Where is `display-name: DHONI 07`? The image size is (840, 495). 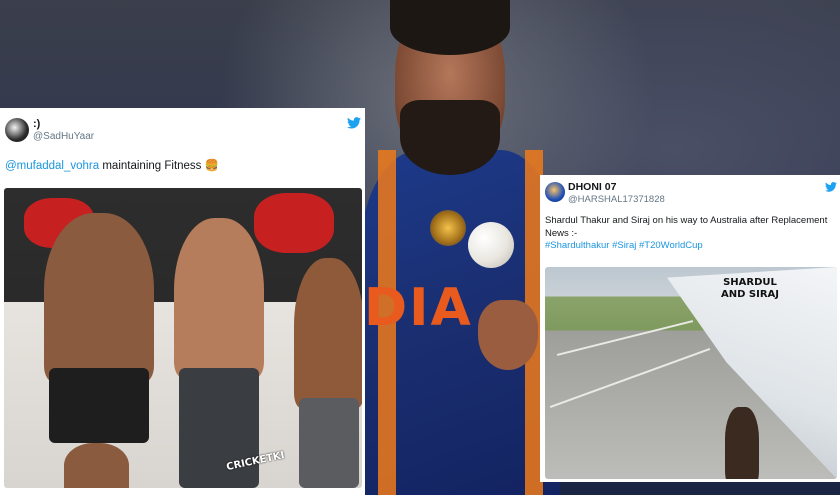 display-name: DHONI 07 is located at coordinates (592, 187).